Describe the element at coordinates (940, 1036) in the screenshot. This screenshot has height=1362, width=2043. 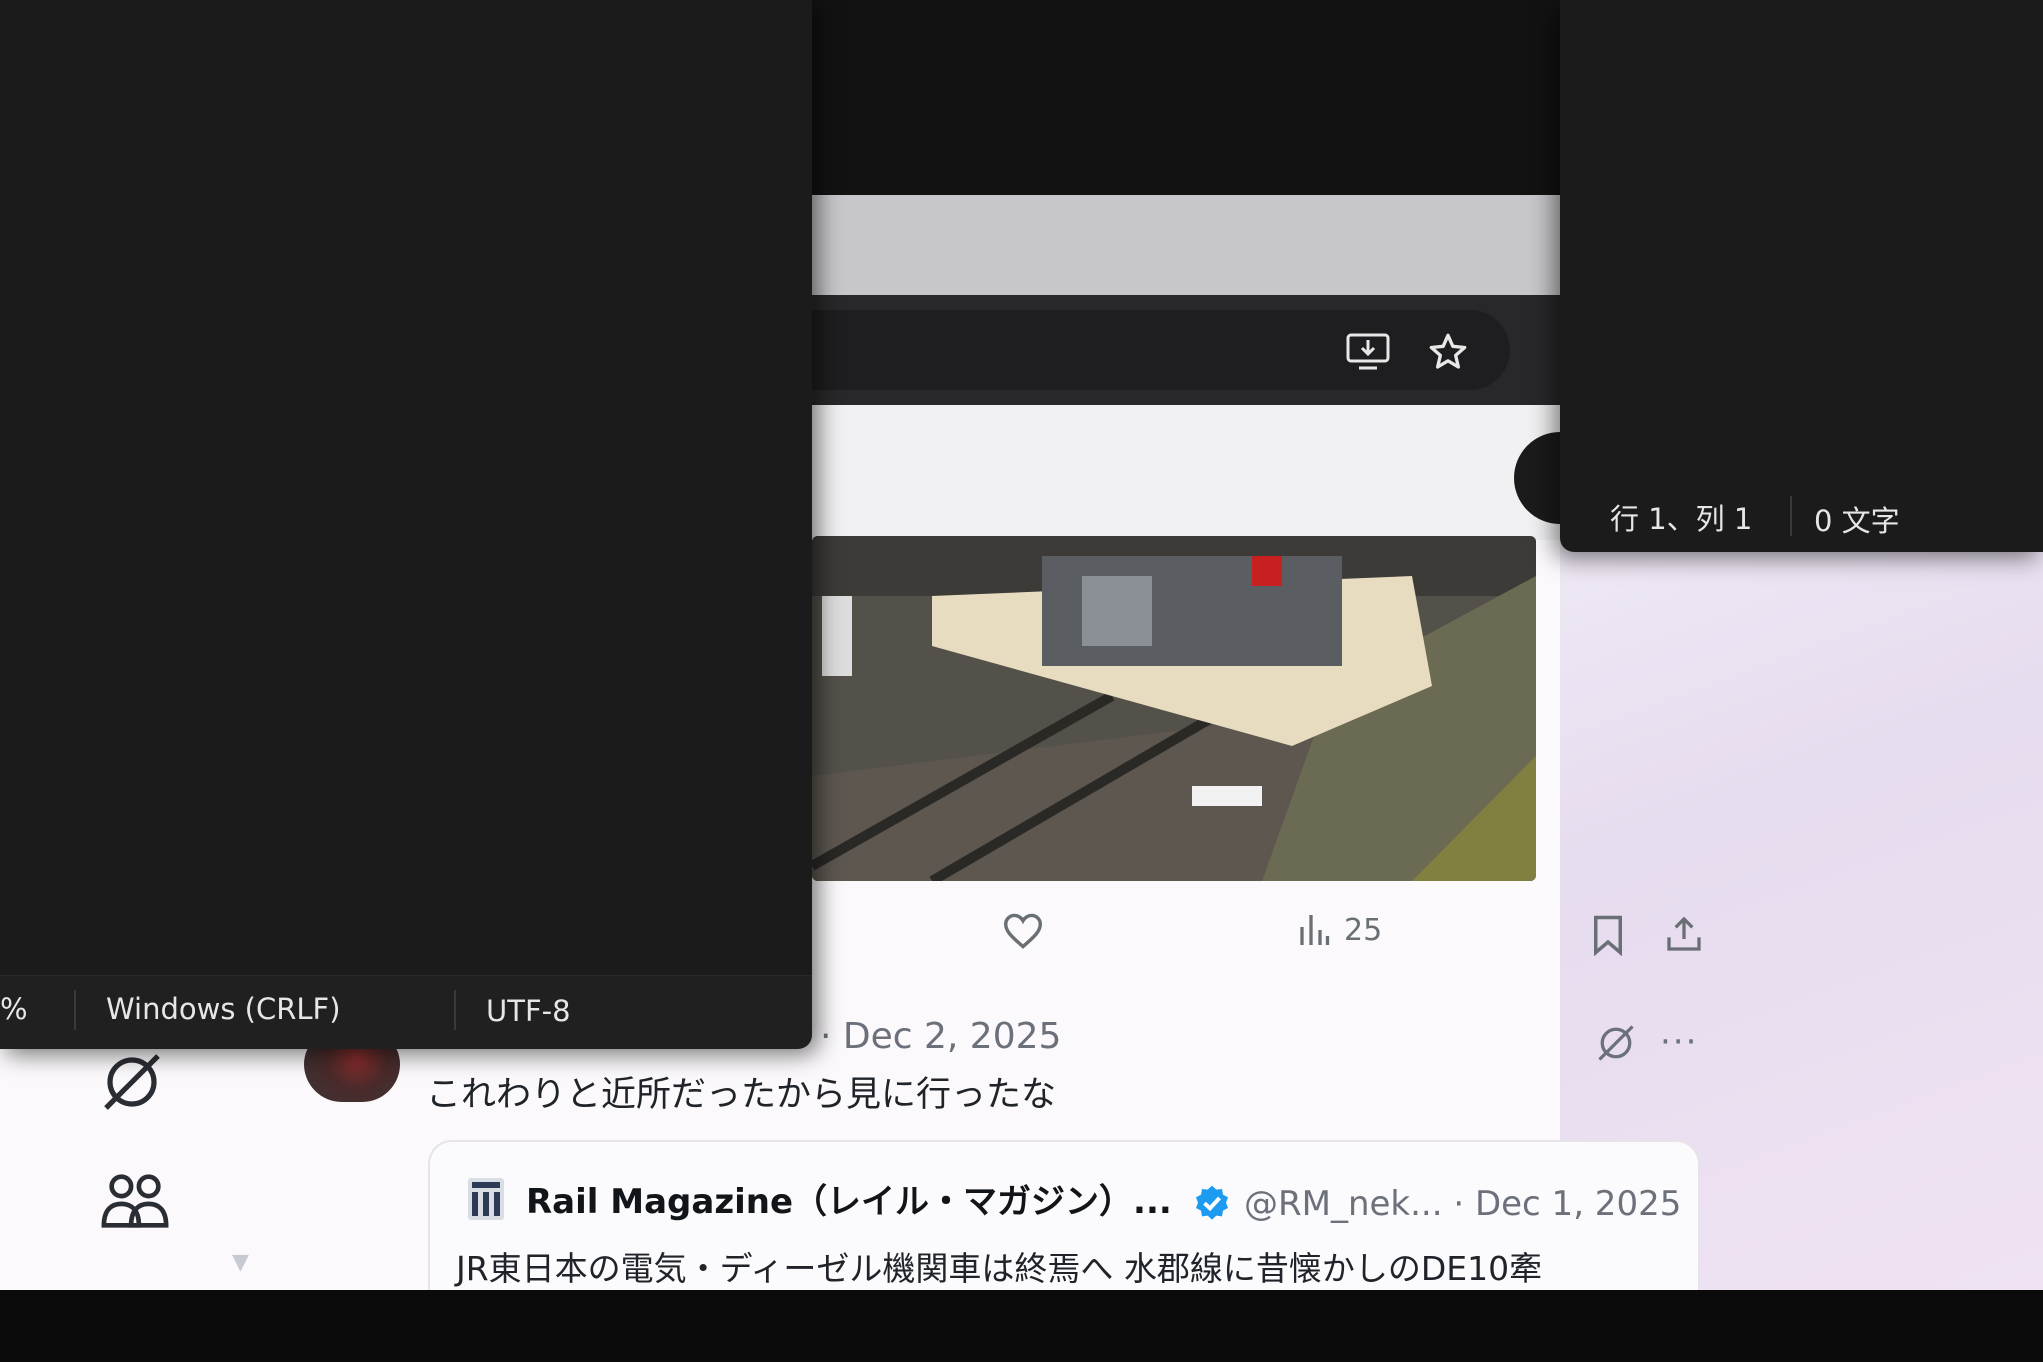
I see `reply-timestamp: · Dec 2, 2025` at that location.